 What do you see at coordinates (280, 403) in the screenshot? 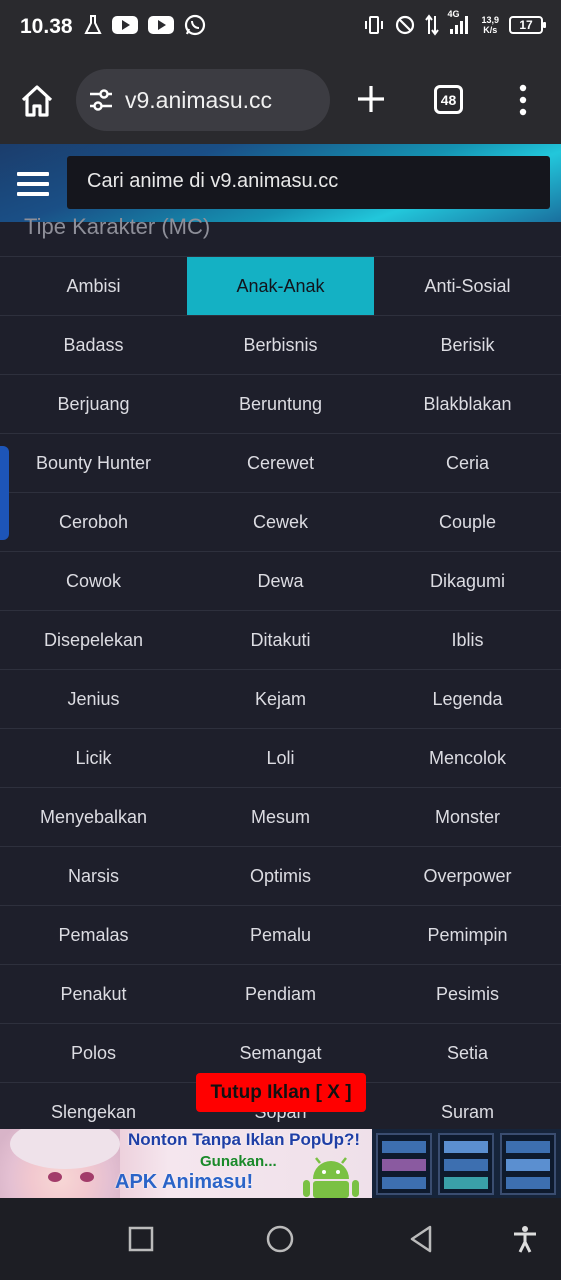
I see `character-type-item: Beruntung` at bounding box center [280, 403].